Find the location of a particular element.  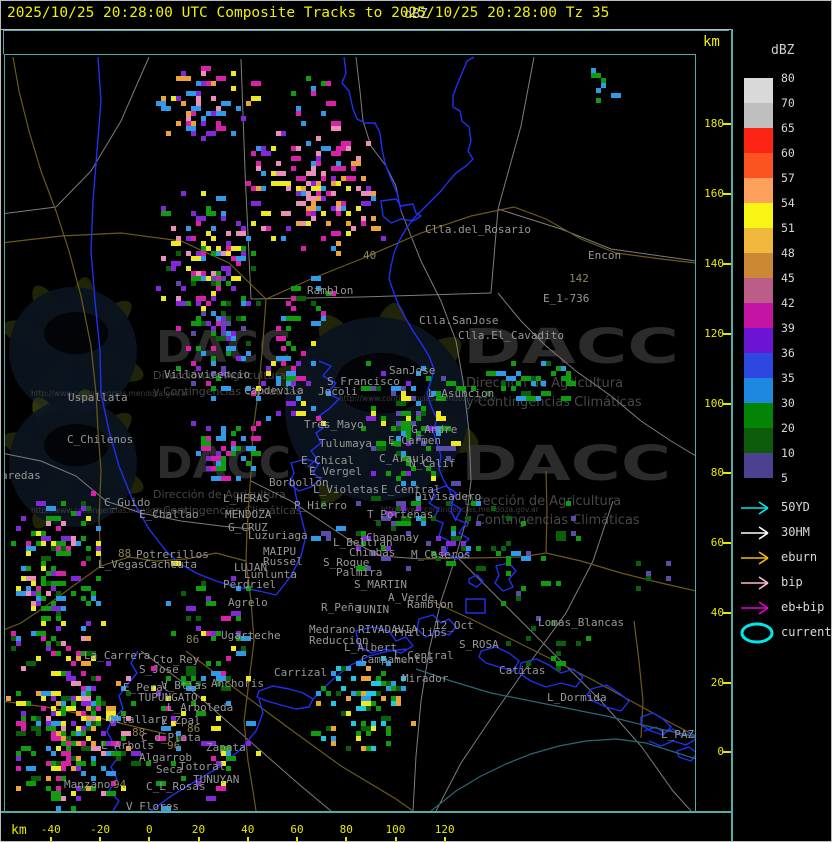

colorbar-scale-label: 35 is located at coordinates (788, 378).